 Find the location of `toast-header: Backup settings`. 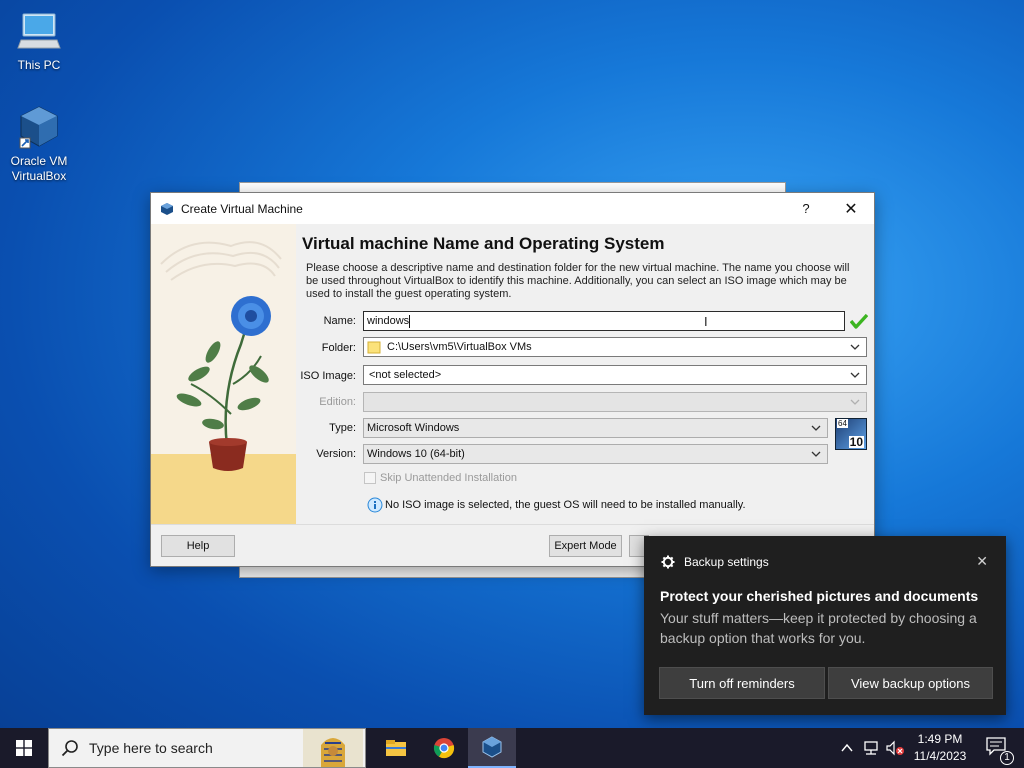

toast-header: Backup settings is located at coordinates (715, 562).